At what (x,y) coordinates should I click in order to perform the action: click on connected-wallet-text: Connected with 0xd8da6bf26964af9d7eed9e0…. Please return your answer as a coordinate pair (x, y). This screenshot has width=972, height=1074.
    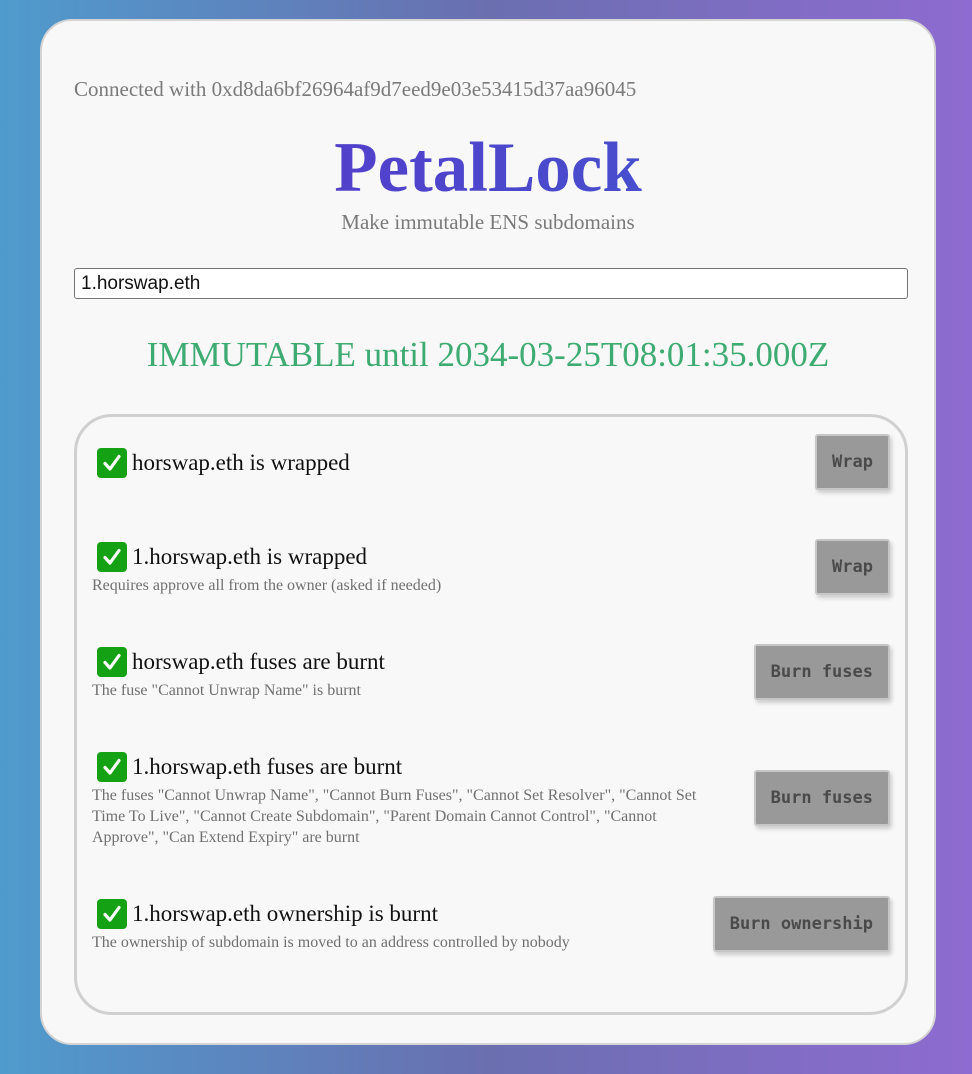
    Looking at the image, I should click on (355, 89).